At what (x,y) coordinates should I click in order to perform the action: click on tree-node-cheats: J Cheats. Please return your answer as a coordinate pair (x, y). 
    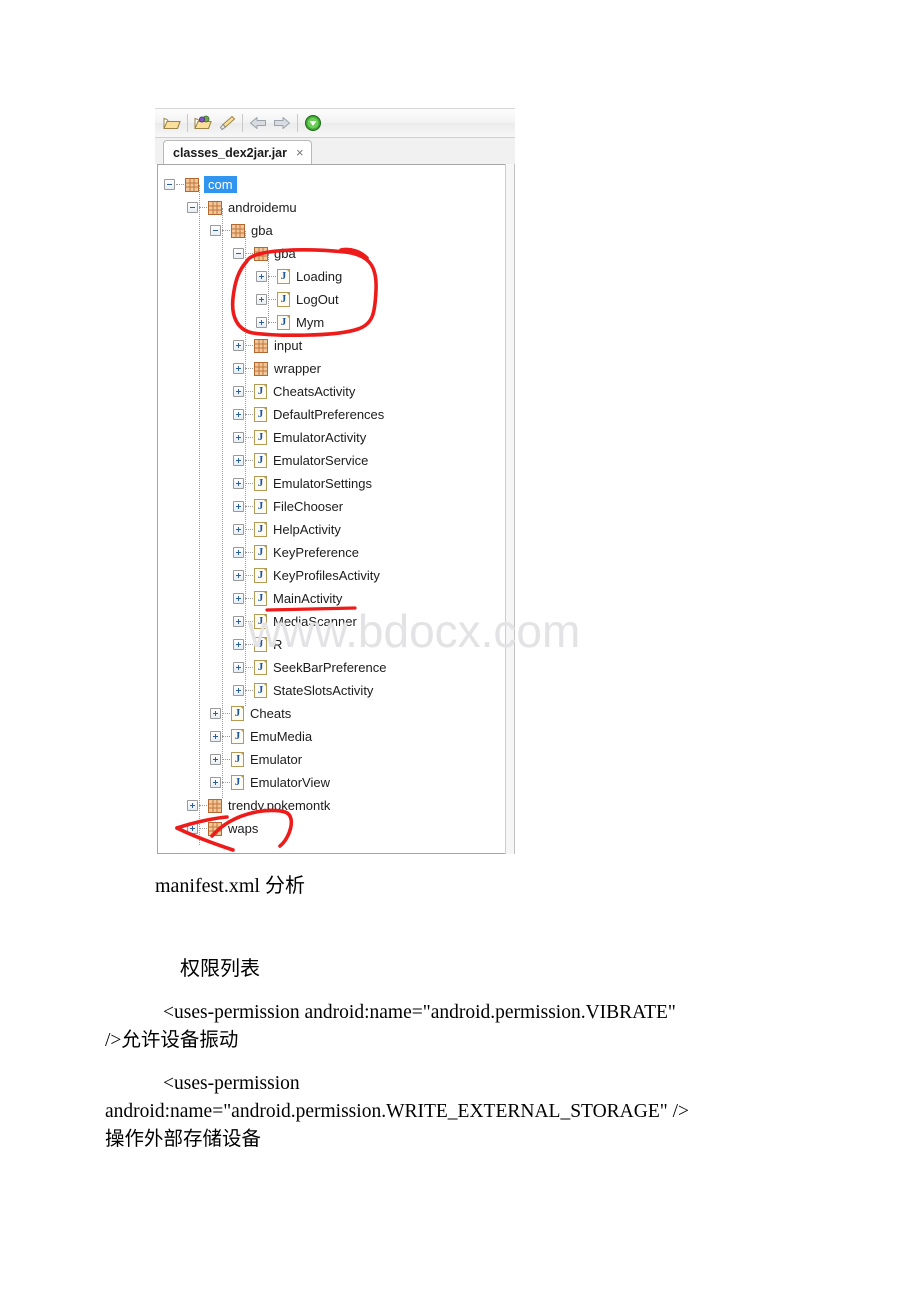
    Looking at the image, I should click on (250, 713).